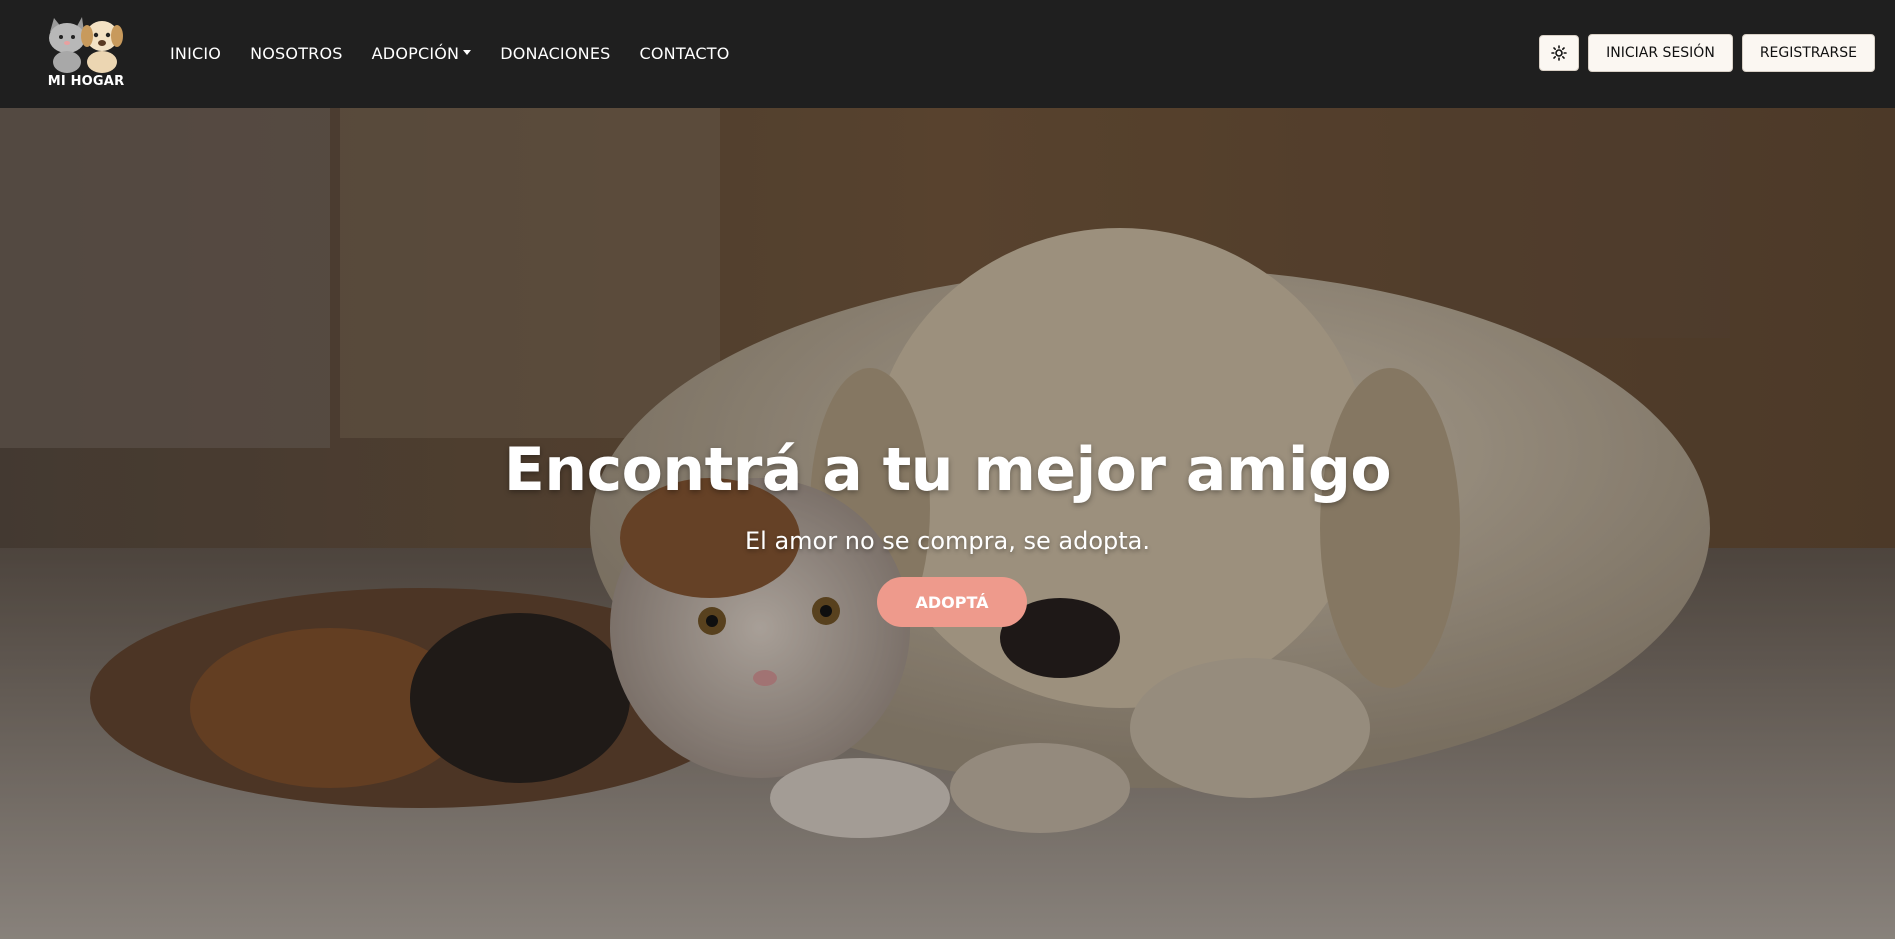 This screenshot has height=939, width=1895. I want to click on theme-toggle-button, so click(1559, 53).